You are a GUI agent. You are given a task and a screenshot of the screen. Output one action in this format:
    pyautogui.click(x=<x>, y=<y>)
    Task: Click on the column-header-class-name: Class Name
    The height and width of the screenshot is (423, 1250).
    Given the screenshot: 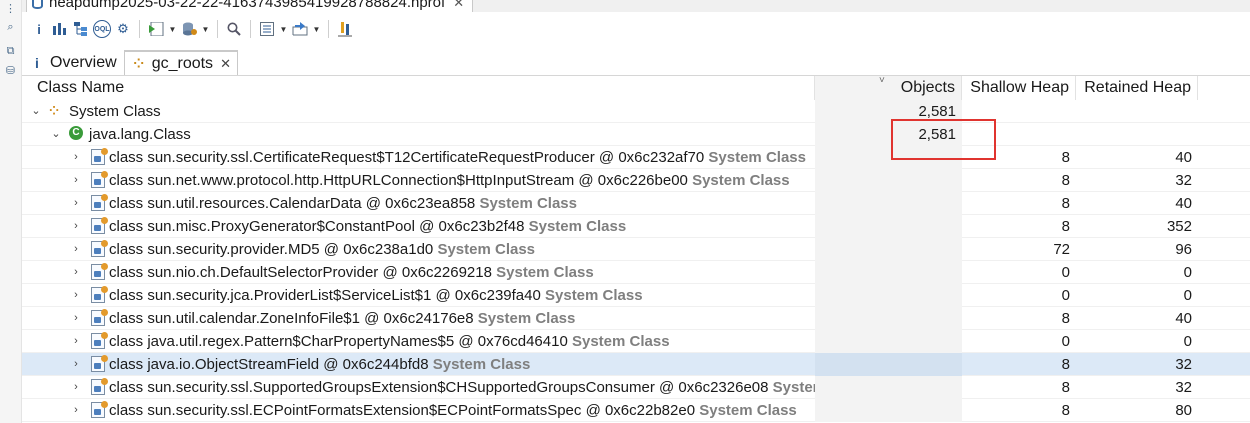 What is the action you would take?
    pyautogui.click(x=418, y=88)
    